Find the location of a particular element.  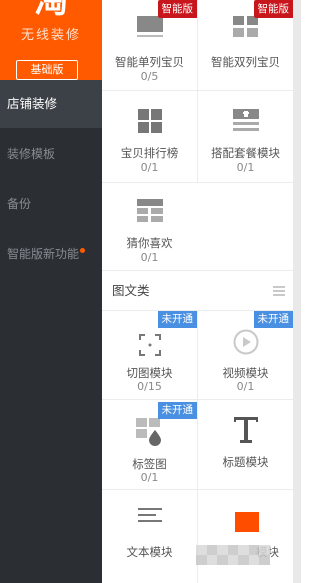

module-heading: 标题模块 is located at coordinates (245, 444).